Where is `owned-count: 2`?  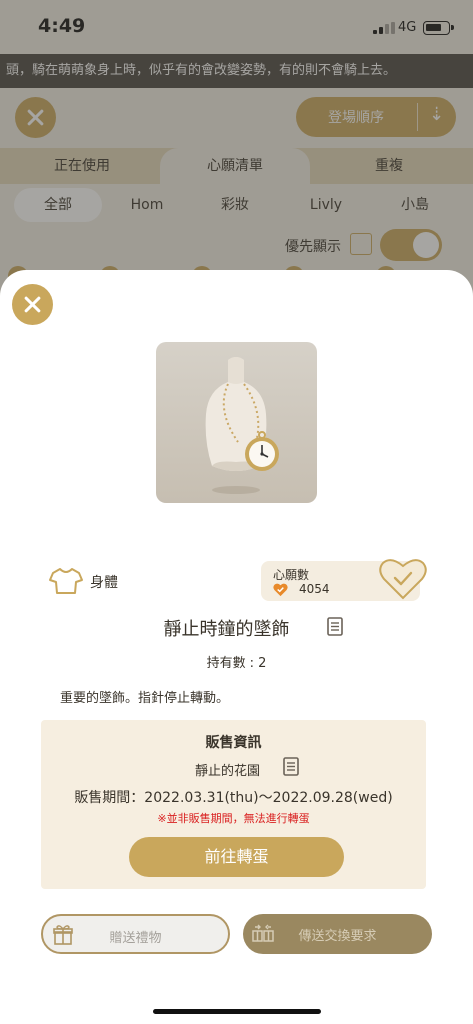
owned-count: 2 is located at coordinates (262, 663).